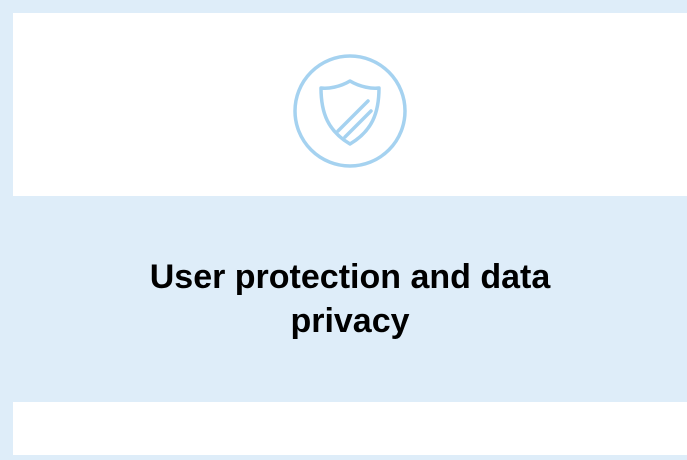 The height and width of the screenshot is (460, 687). I want to click on card-title: User protection and data privacy, so click(350, 299).